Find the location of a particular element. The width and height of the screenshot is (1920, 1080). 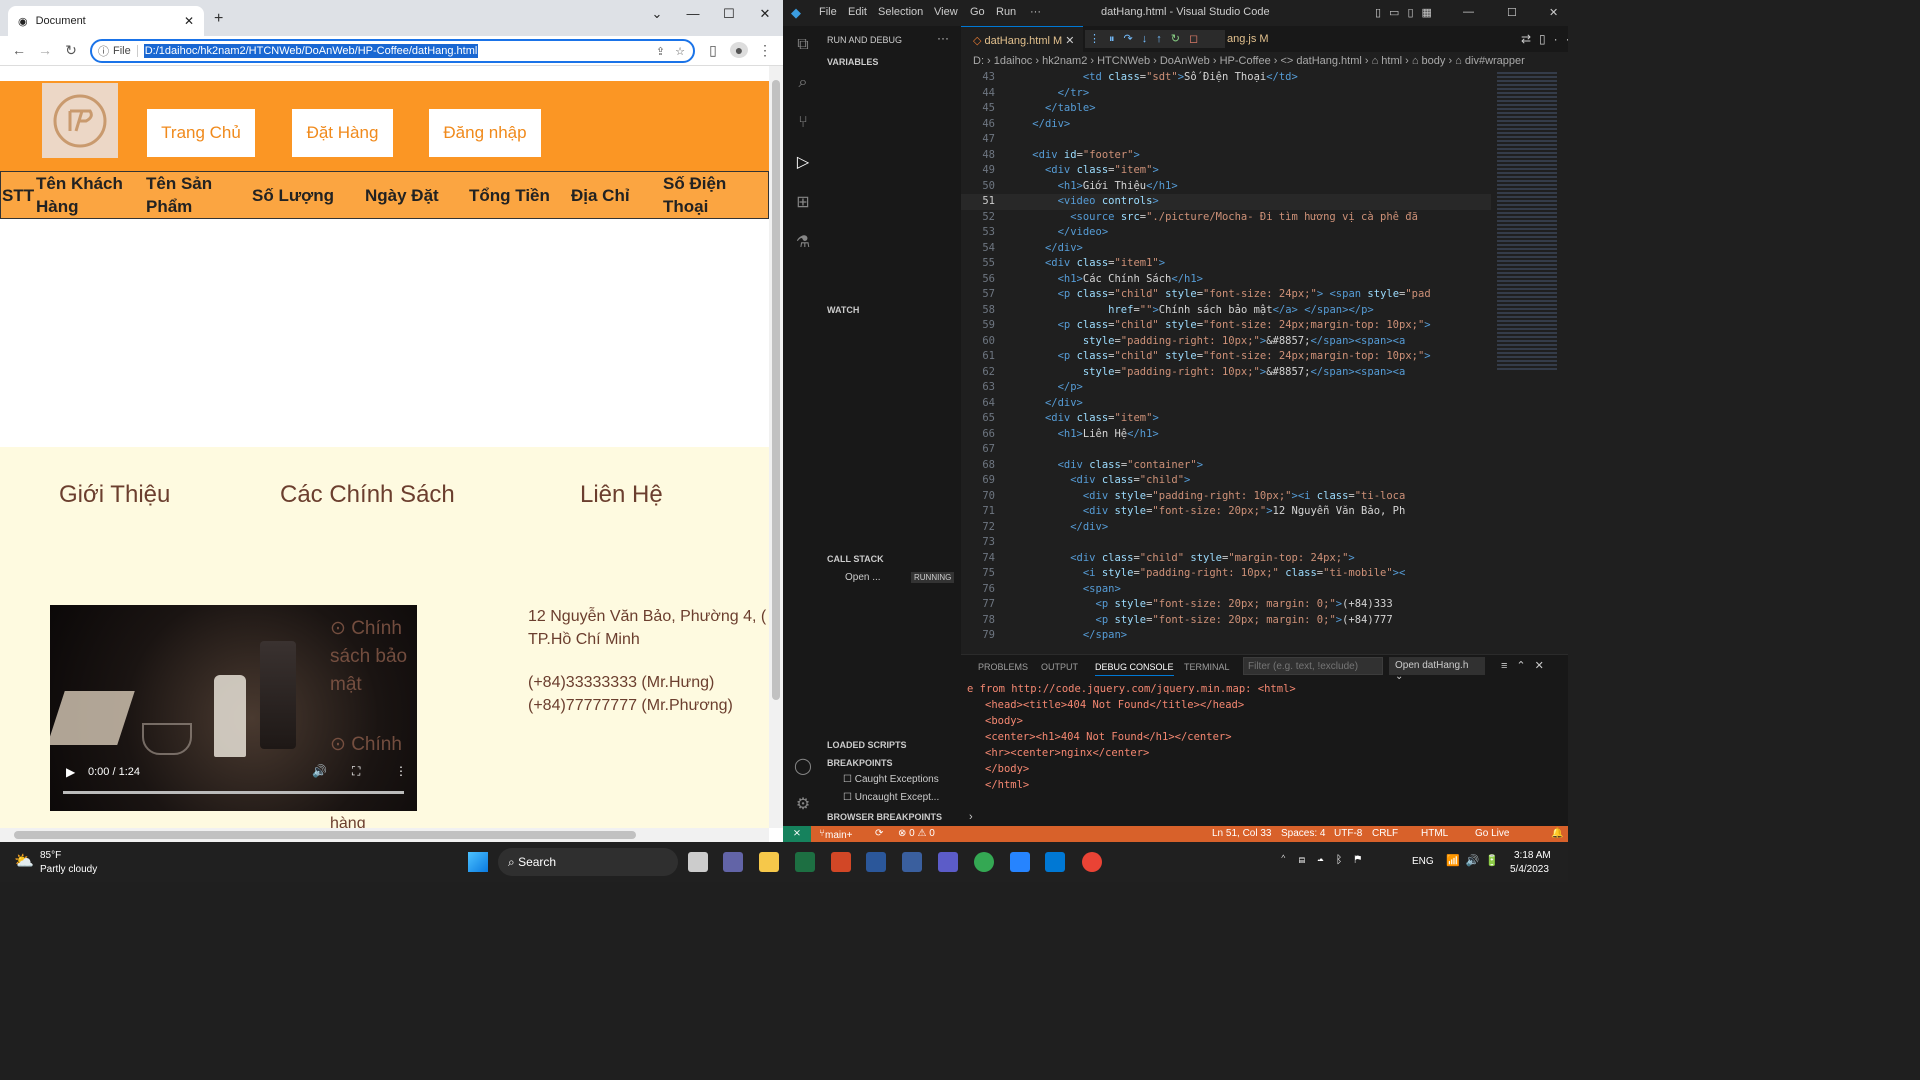

line-number: 48 is located at coordinates (978, 156).